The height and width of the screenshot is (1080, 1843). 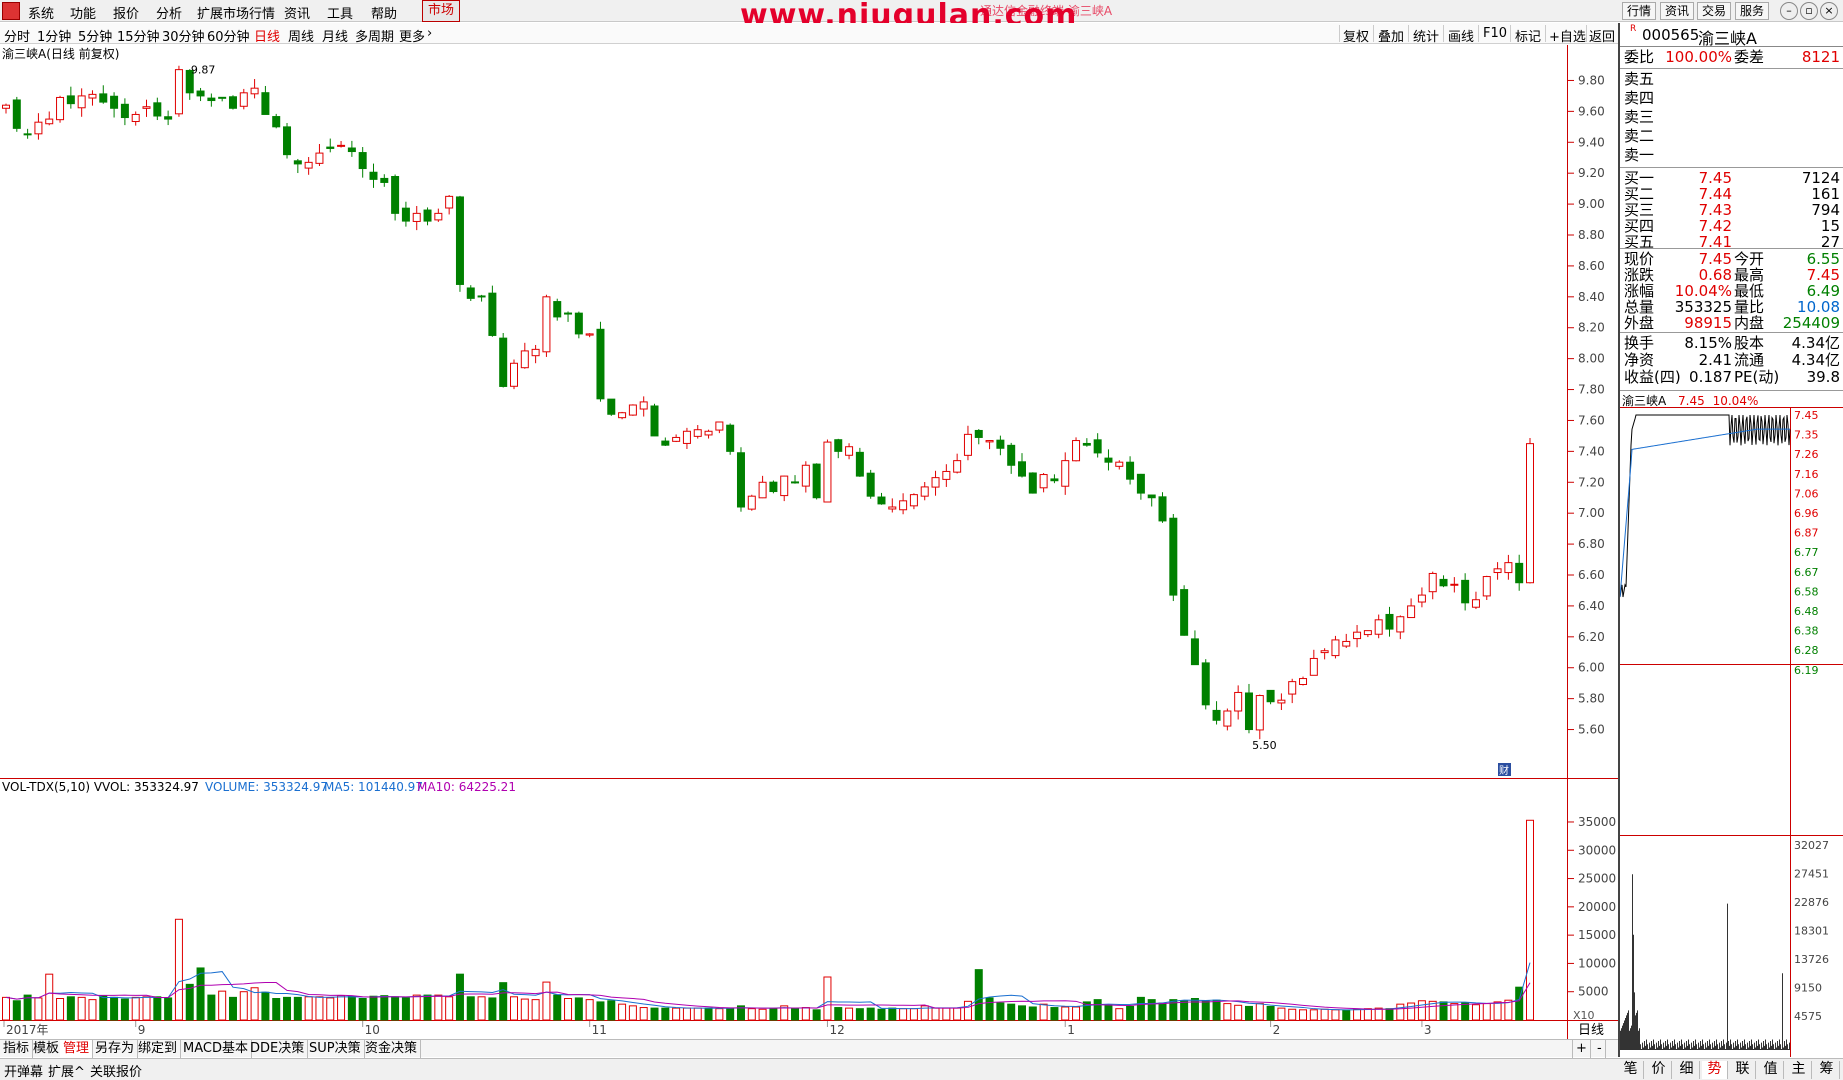 What do you see at coordinates (335, 35) in the screenshot?
I see `tf-monthly: 月线` at bounding box center [335, 35].